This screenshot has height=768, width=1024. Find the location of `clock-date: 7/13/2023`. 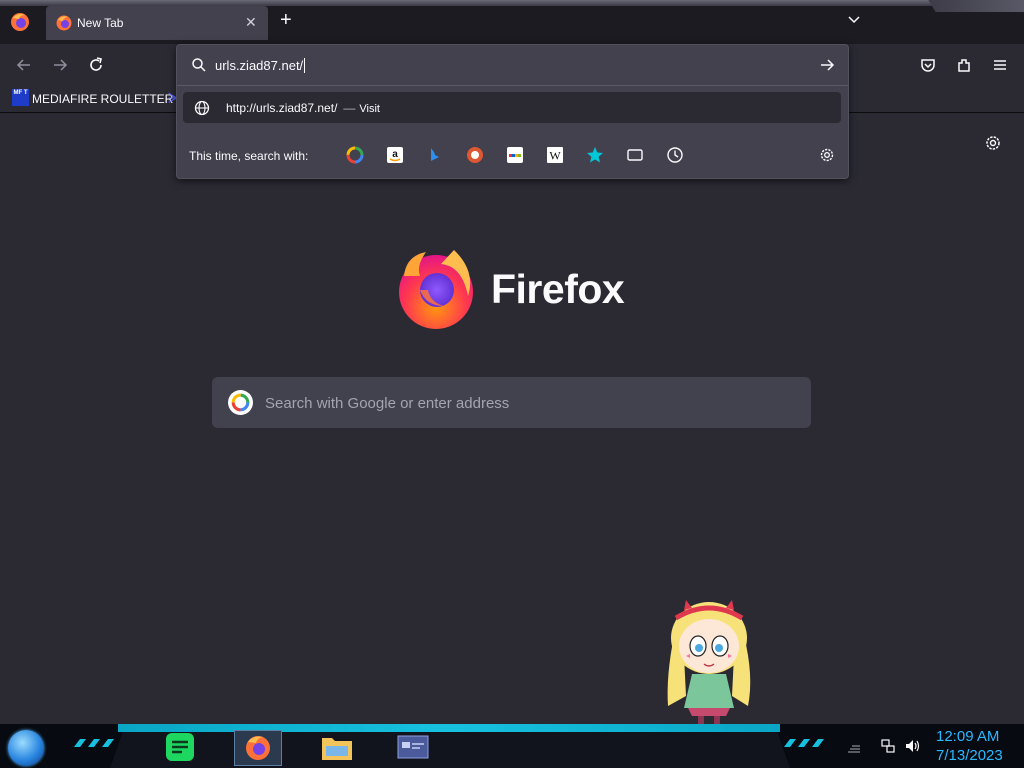

clock-date: 7/13/2023 is located at coordinates (969, 755).